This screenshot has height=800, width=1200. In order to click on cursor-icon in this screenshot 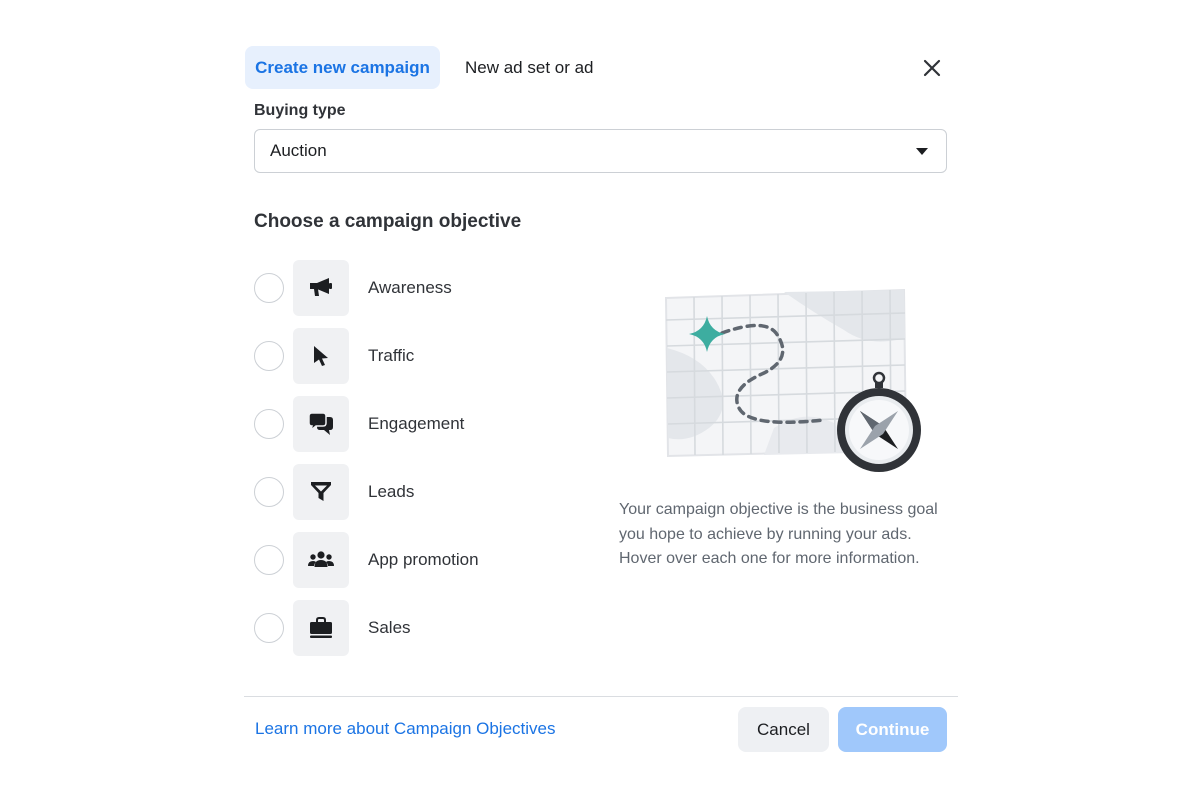, I will do `click(321, 356)`.